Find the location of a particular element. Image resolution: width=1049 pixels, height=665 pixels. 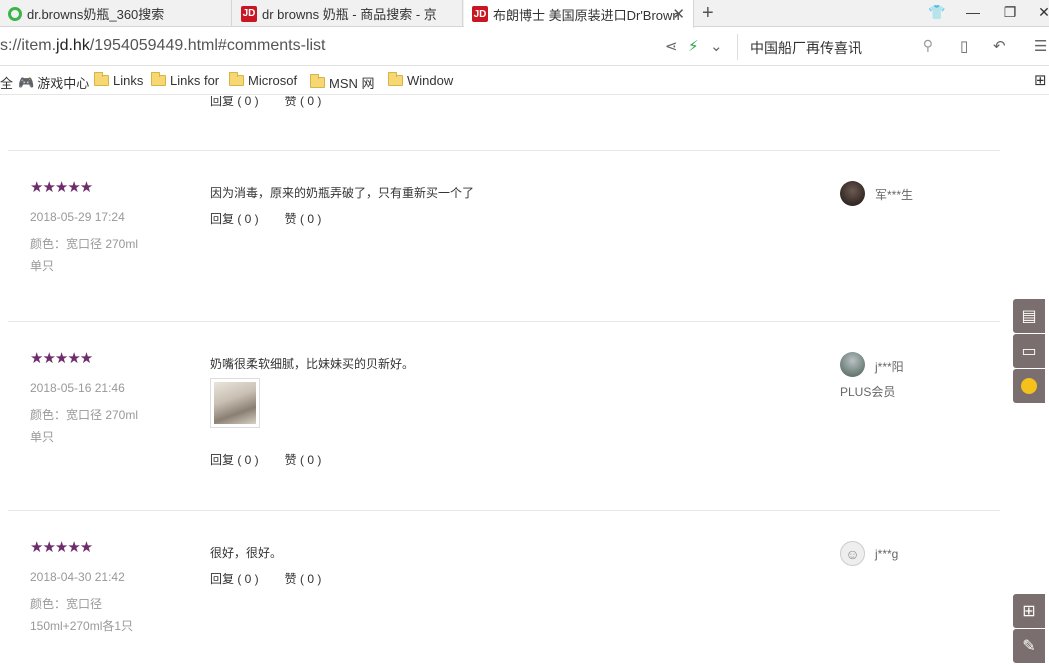

bookmark-links: Links is located at coordinates (119, 80).